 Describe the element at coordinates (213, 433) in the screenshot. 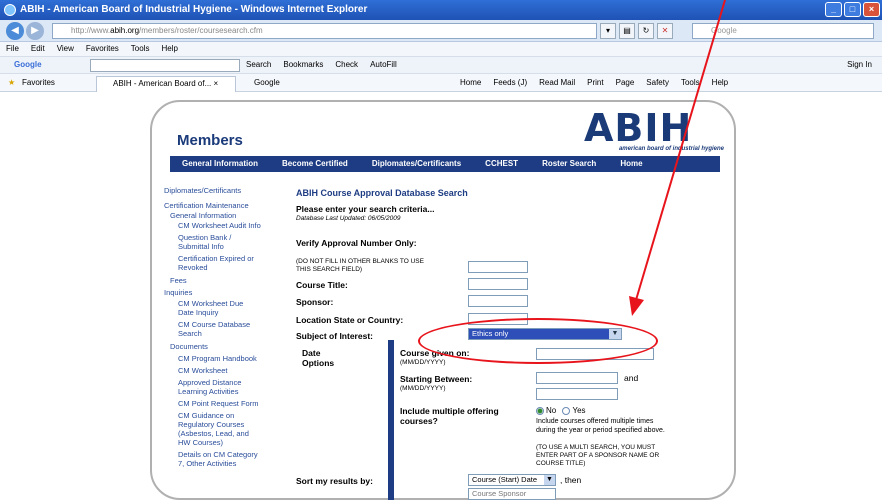

I see `sidebar-item: (Asbestos, Lead, and` at that location.